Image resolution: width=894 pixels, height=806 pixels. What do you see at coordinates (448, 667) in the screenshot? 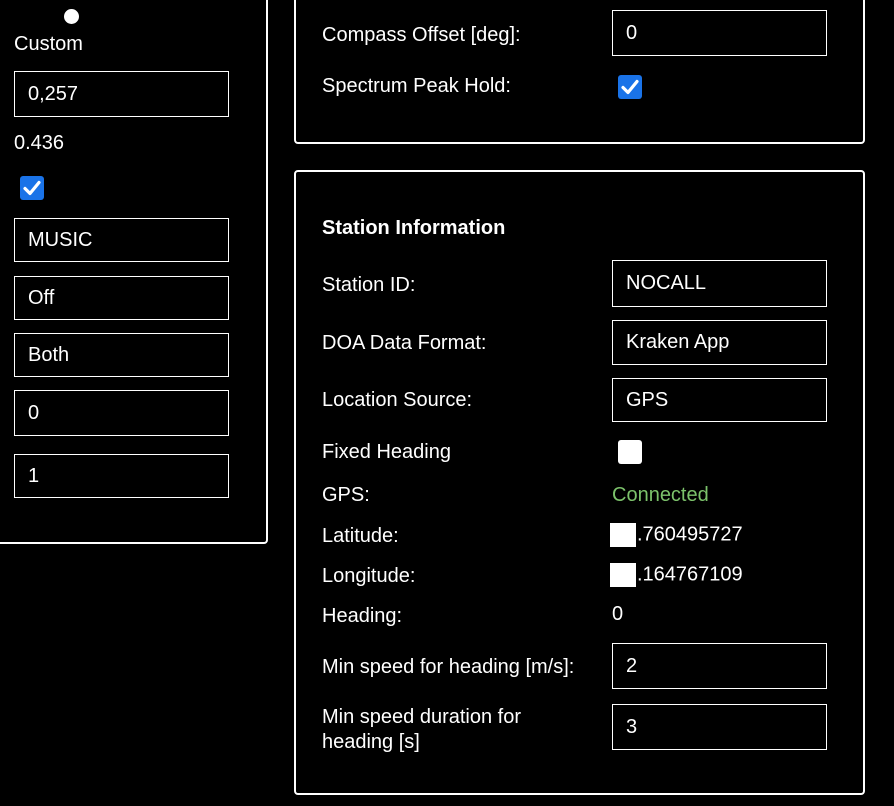
I see `min-speed-label: Min speed for heading [m/s]:` at bounding box center [448, 667].